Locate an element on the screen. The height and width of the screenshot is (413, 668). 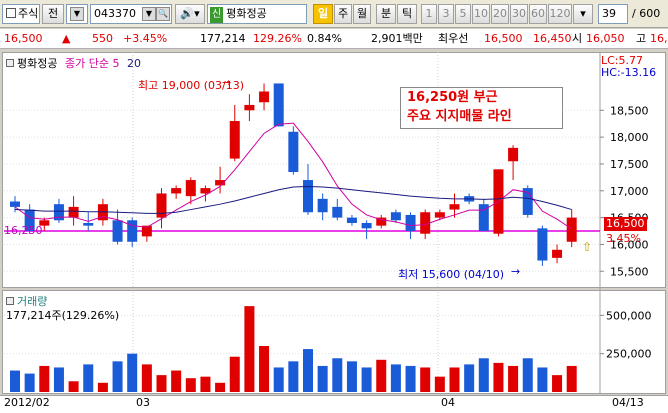
legend-ma20: 20 is located at coordinates (133, 63).